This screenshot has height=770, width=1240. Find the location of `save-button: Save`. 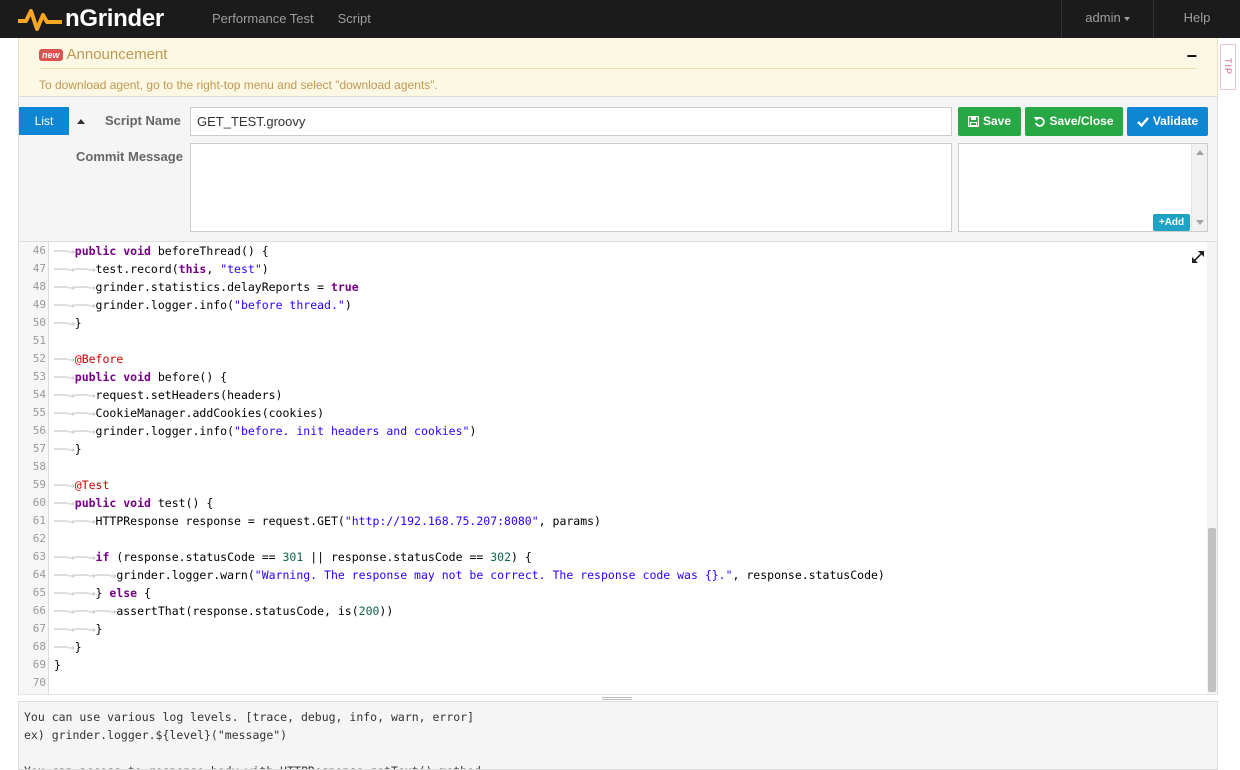

save-button: Save is located at coordinates (989, 121).